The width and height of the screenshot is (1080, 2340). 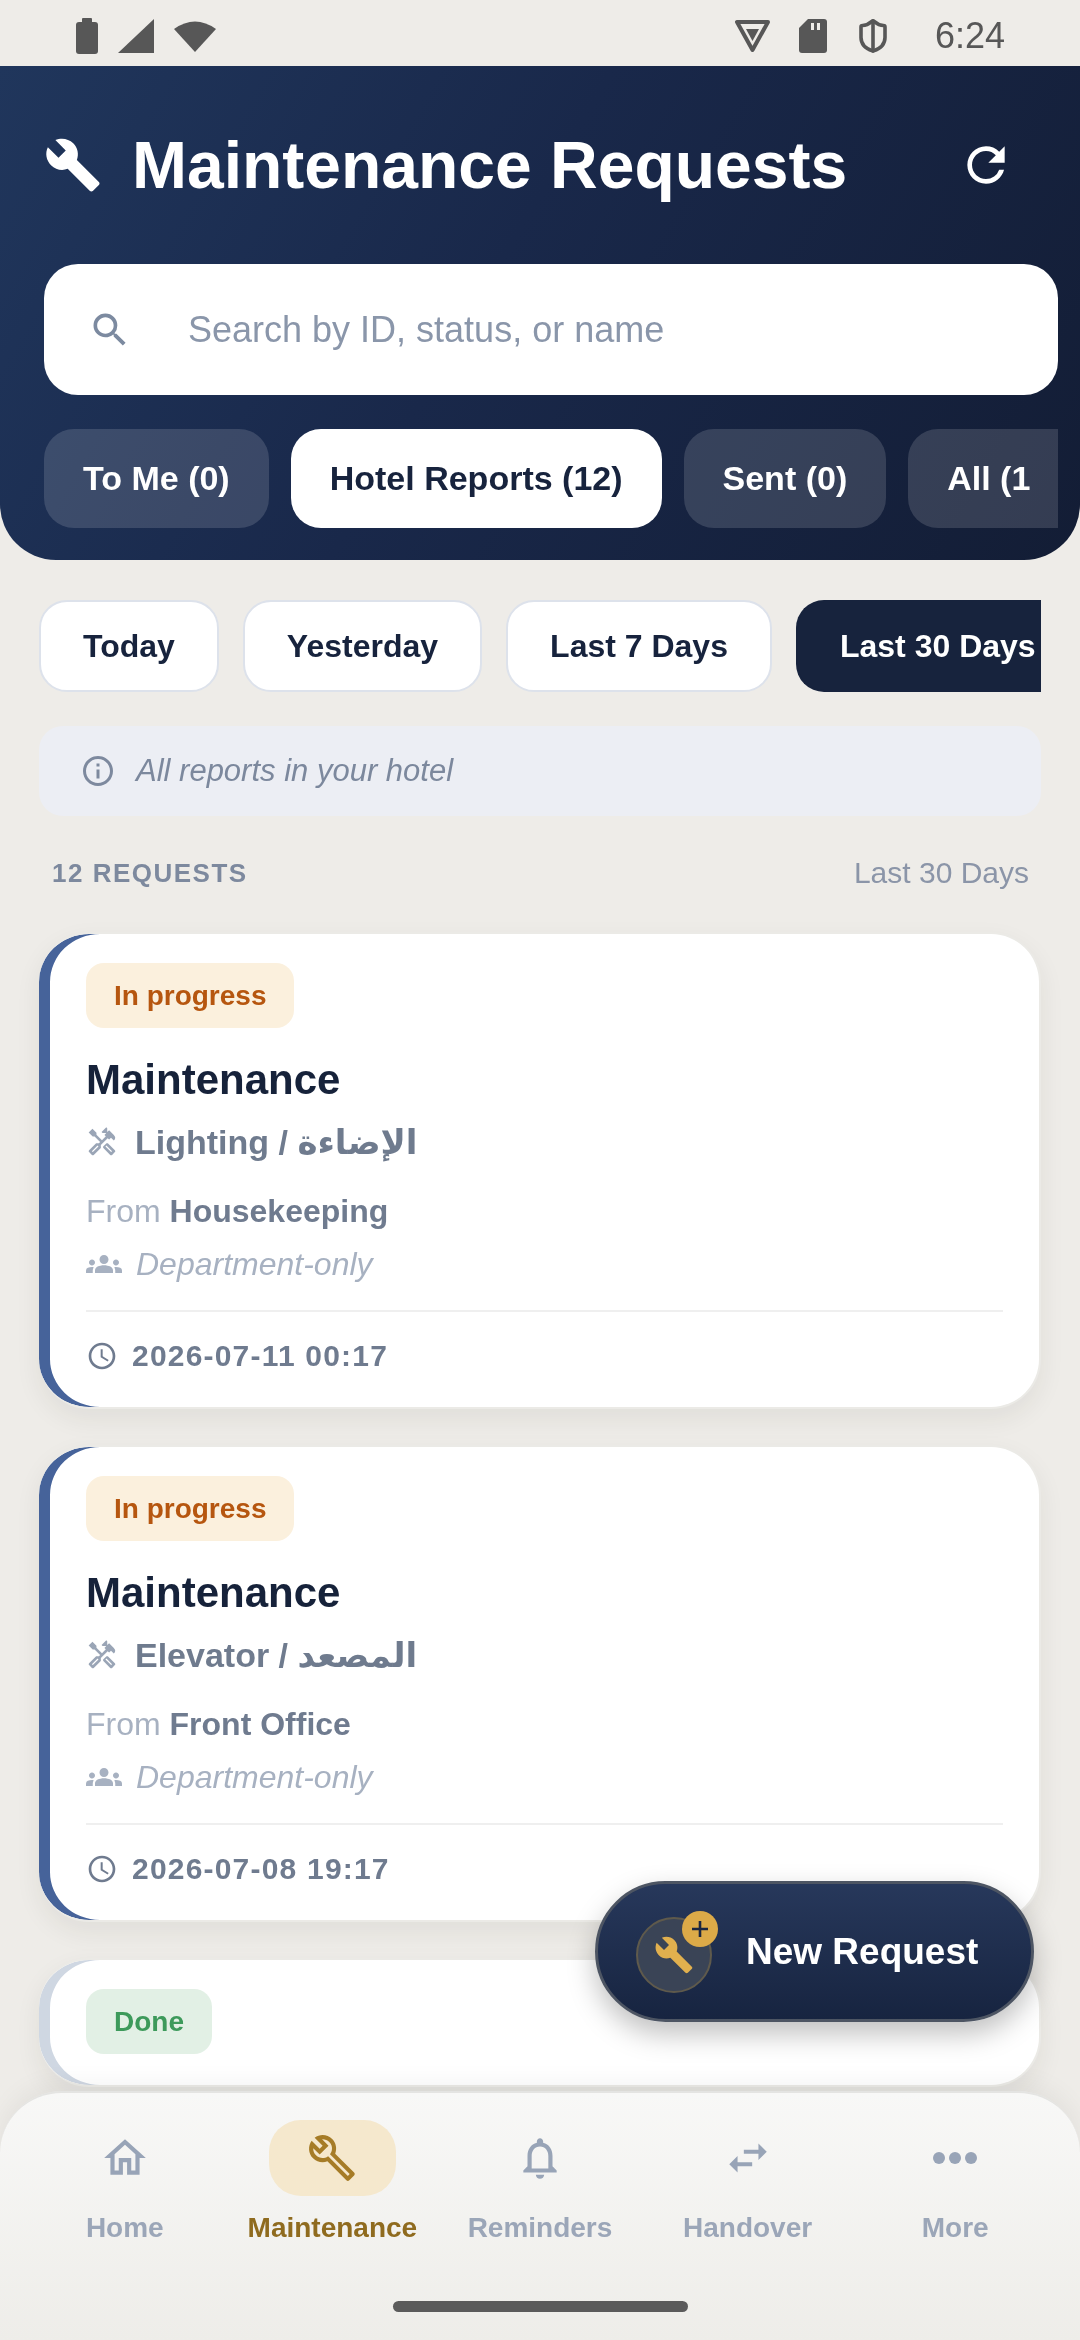 I want to click on timestamp-text: 2026-07-11 00:17, so click(x=260, y=1356).